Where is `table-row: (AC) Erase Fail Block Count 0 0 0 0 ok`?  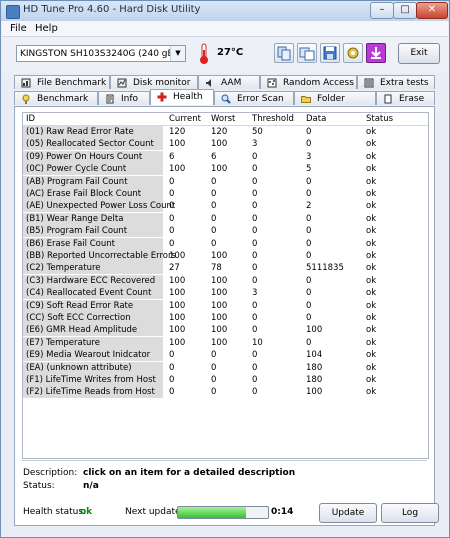
table-row: (AC) Erase Fail Block Count 0 0 0 0 ok is located at coordinates (225, 194).